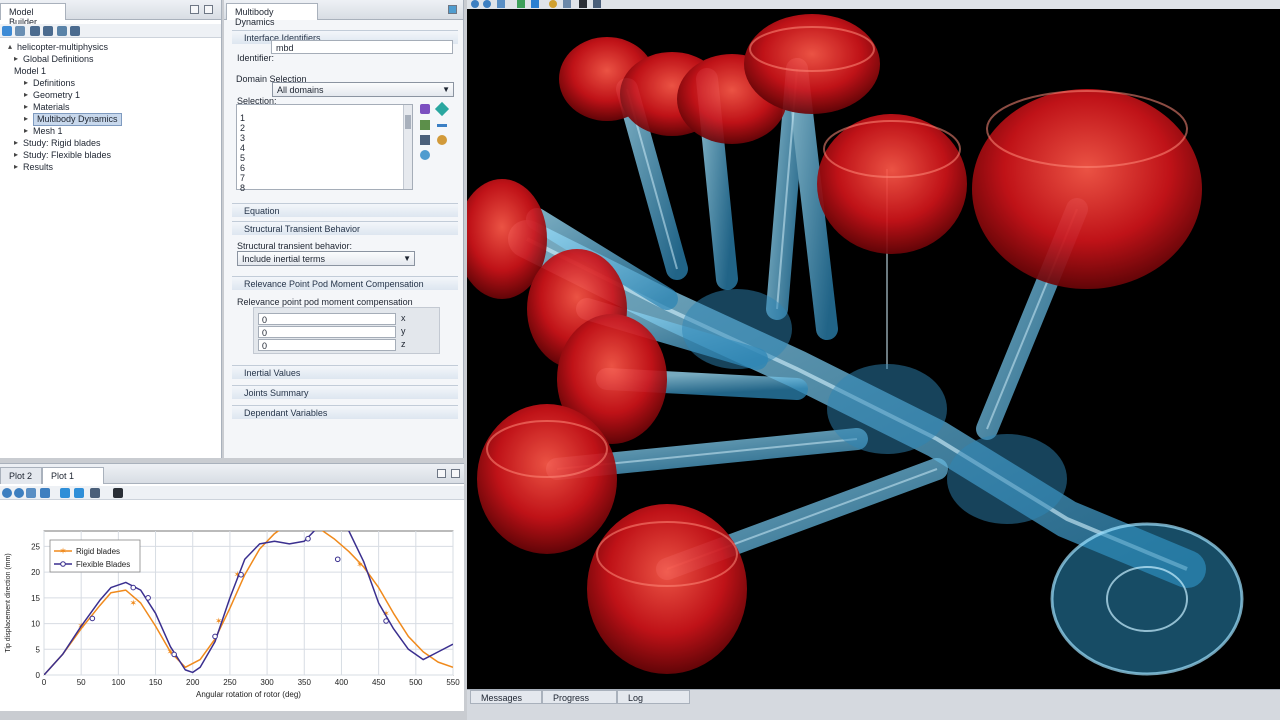 This screenshot has height=720, width=1280. Describe the element at coordinates (67, 155) in the screenshot. I see `tree-item: Study: Flexible blades` at that location.